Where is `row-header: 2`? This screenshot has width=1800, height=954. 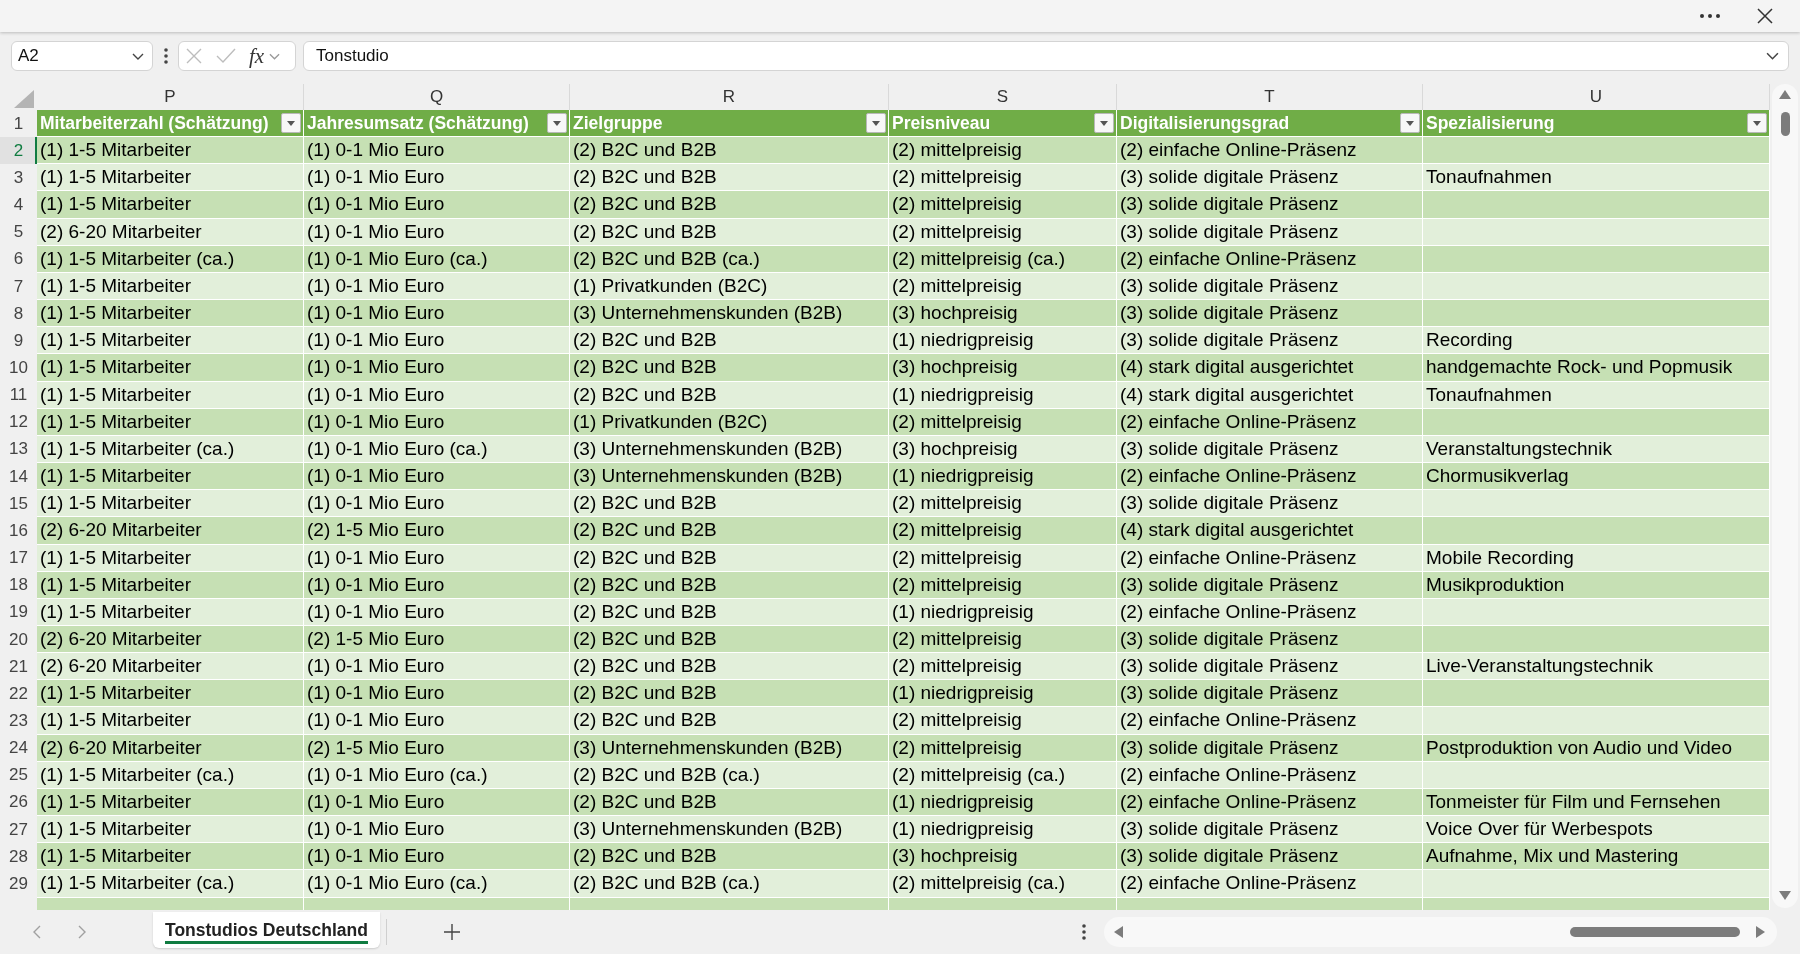
row-header: 2 is located at coordinates (18, 151).